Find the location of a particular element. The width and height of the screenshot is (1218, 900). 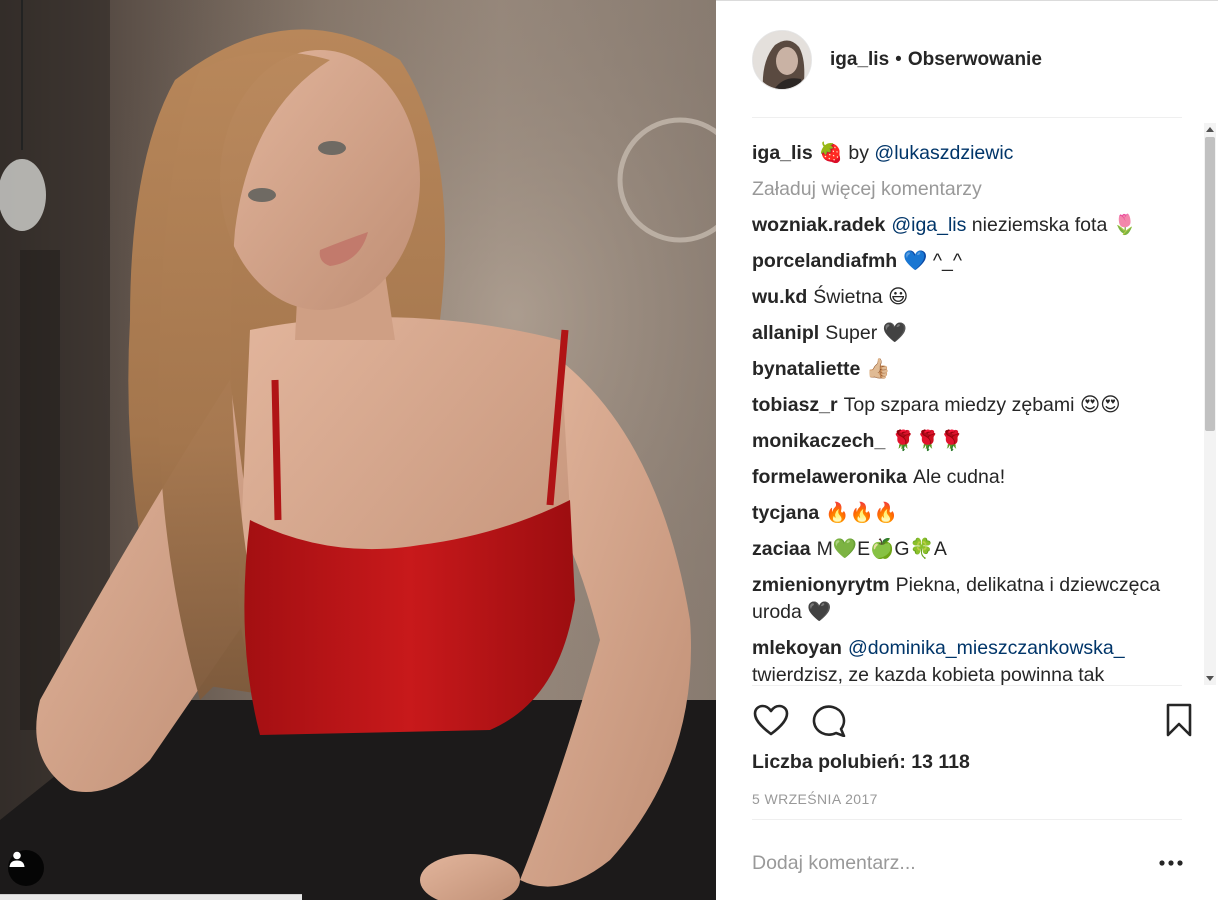

post-header: iga_lis • Obserwowanie is located at coordinates (967, 60).